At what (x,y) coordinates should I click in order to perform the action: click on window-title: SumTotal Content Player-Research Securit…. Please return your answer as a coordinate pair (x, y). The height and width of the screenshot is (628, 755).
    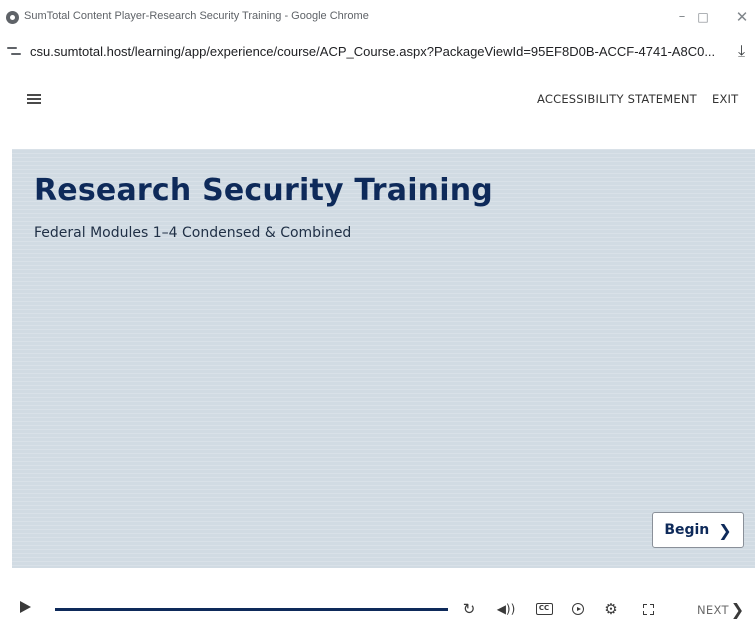
    Looking at the image, I should click on (196, 16).